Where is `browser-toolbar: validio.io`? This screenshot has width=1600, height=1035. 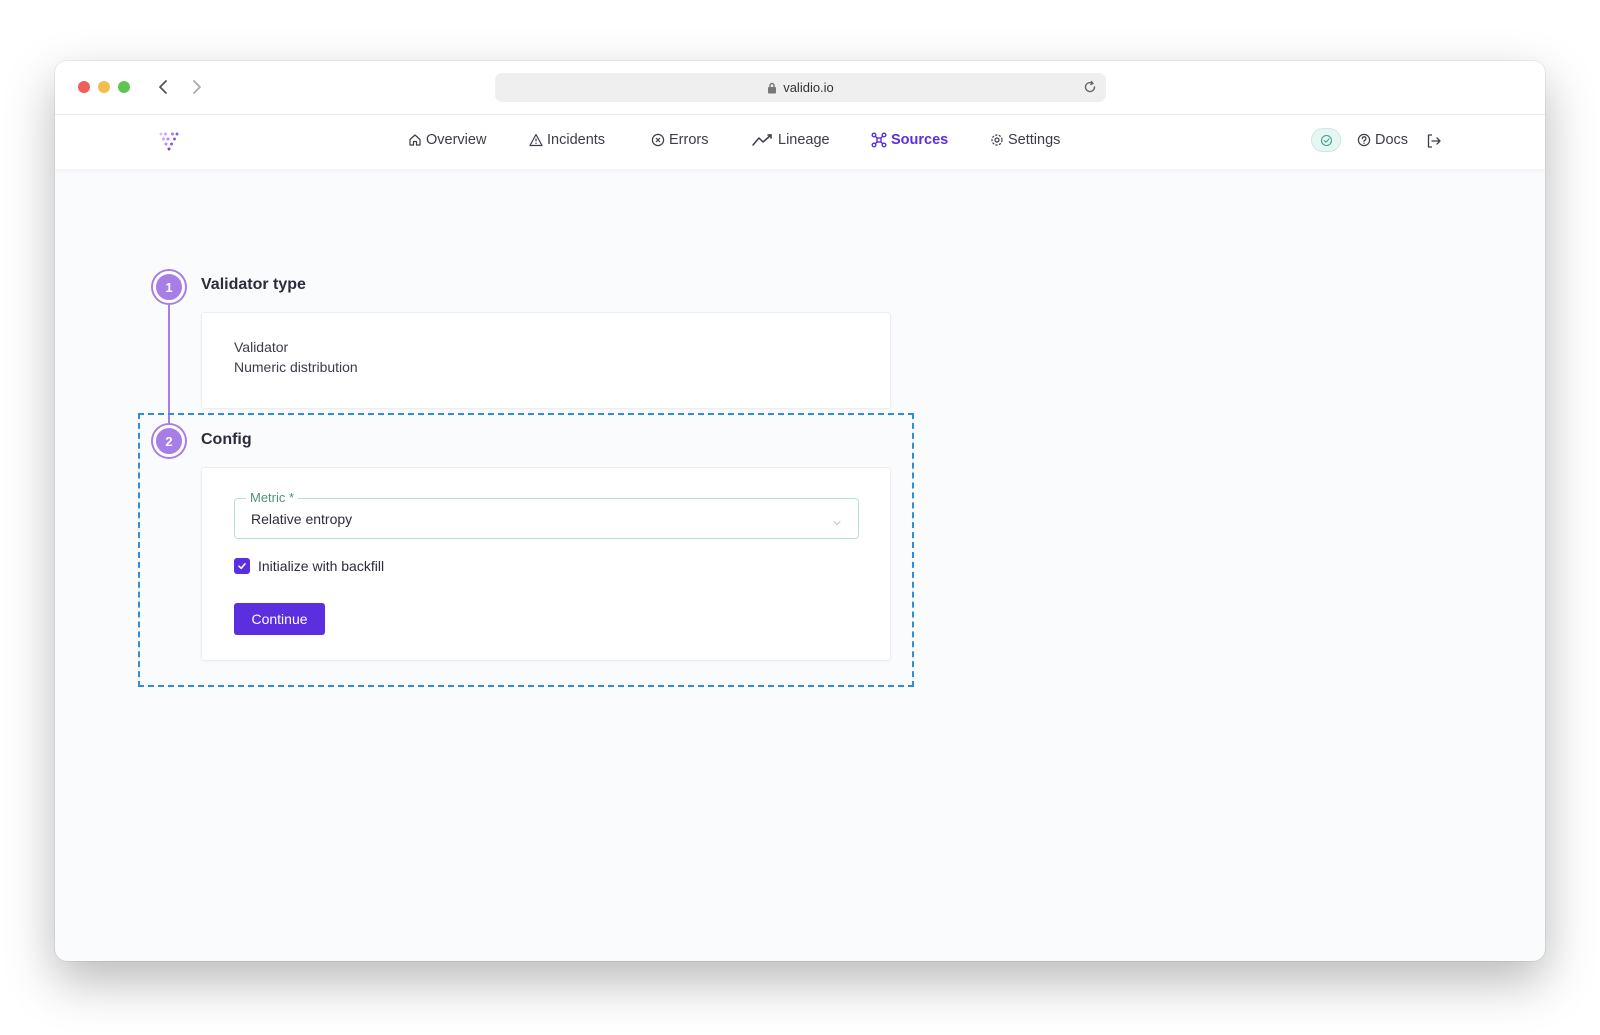 browser-toolbar: validio.io is located at coordinates (800, 88).